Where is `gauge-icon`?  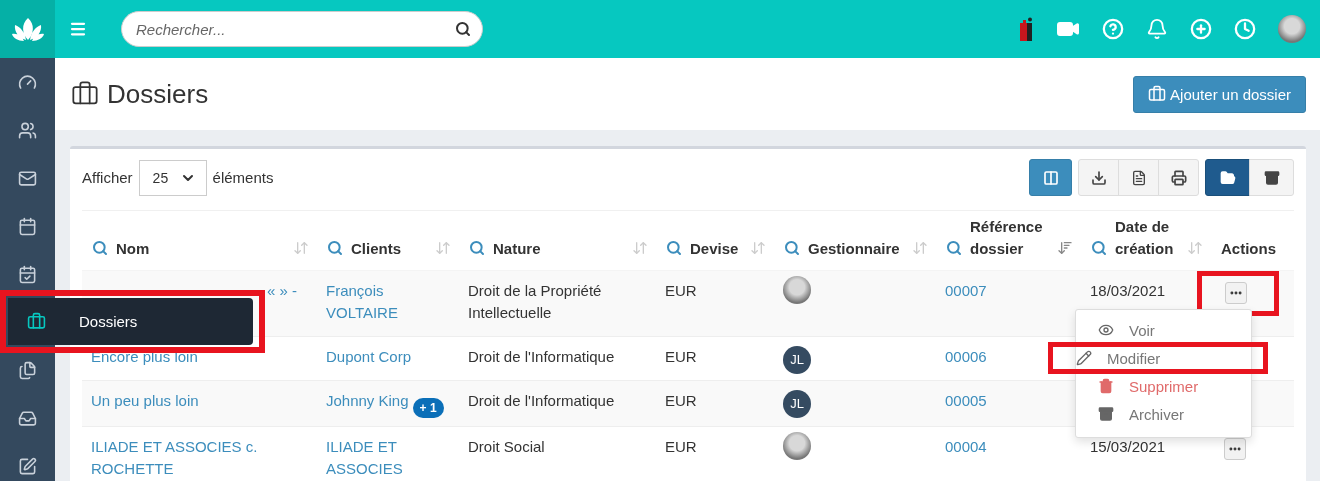 gauge-icon is located at coordinates (27, 82).